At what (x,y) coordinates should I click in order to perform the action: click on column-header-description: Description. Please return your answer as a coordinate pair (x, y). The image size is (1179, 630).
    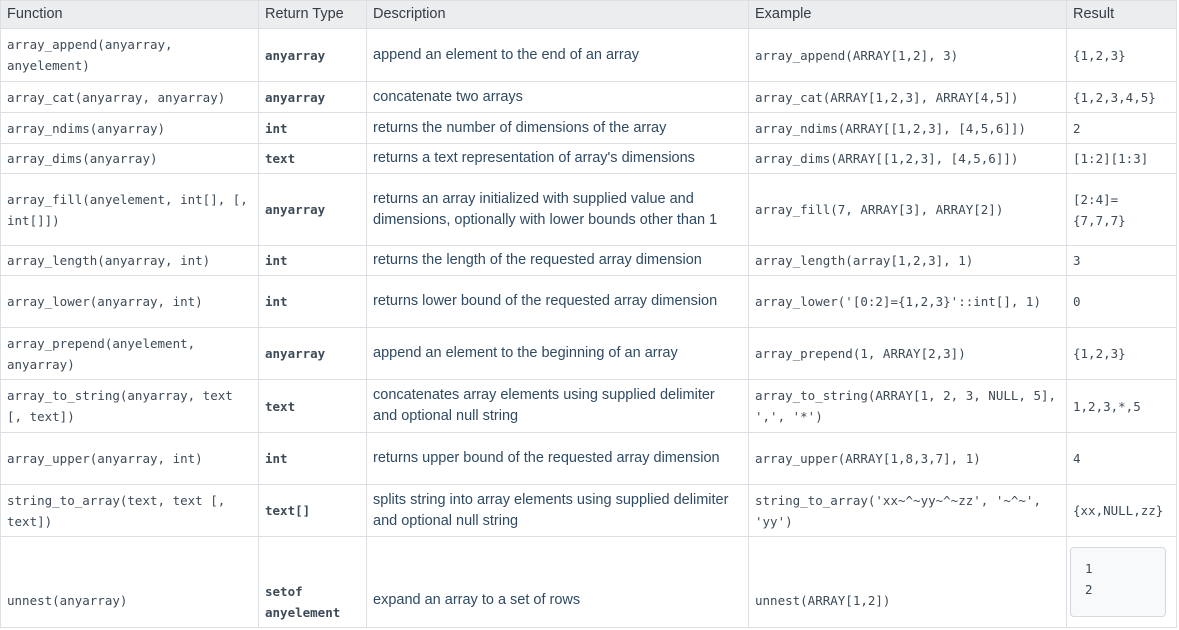
    Looking at the image, I should click on (557, 14).